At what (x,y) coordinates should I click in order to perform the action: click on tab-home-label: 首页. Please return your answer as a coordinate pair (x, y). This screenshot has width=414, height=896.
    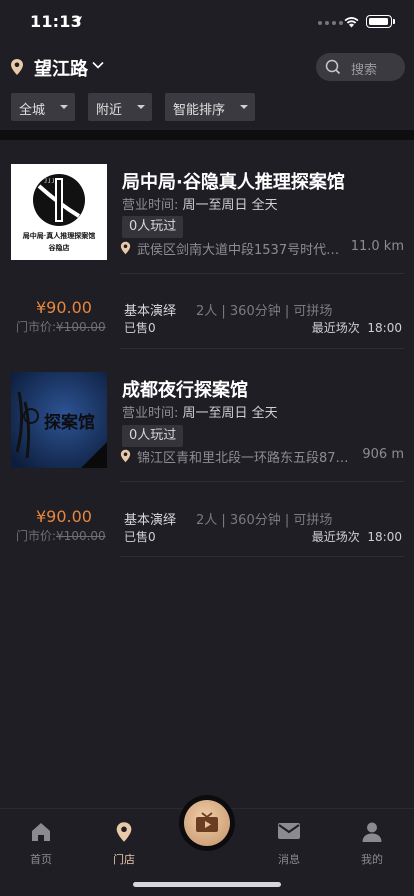
    Looking at the image, I should click on (41, 859).